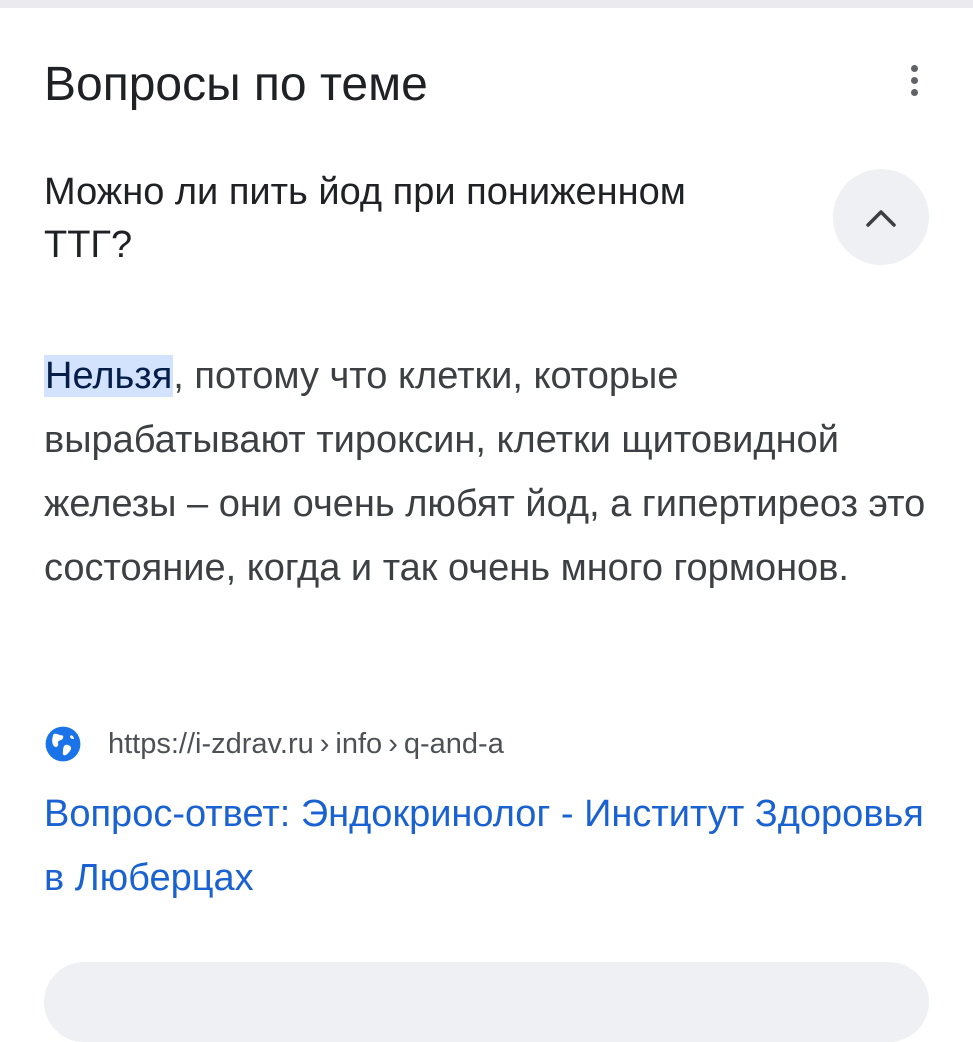  Describe the element at coordinates (486, 4) in the screenshot. I see `top-divider` at that location.